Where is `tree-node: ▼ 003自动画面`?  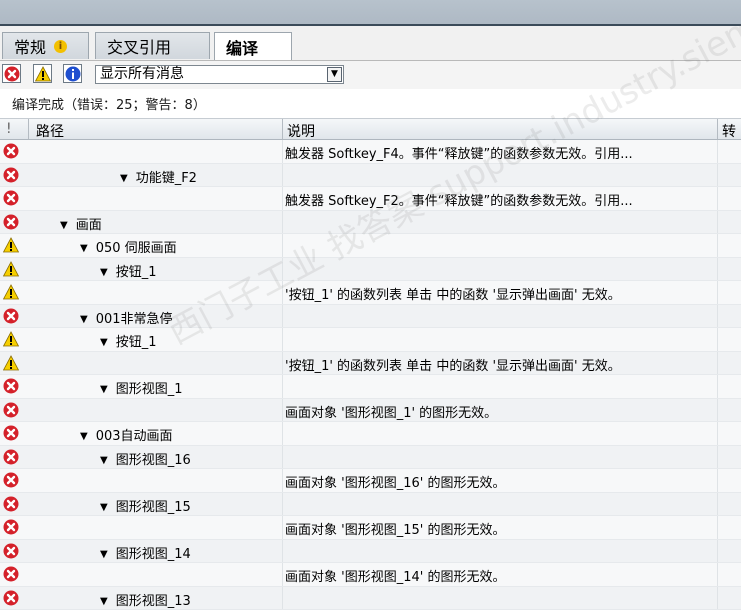 tree-node: ▼ 003自动画面 is located at coordinates (126, 434).